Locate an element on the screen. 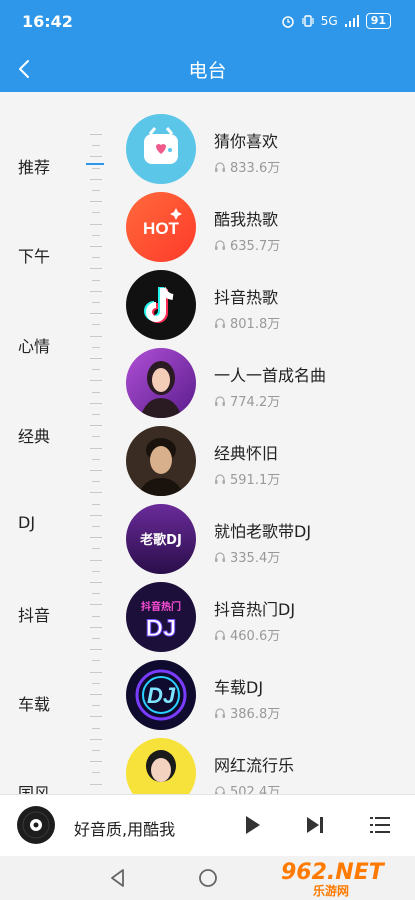 The image size is (415, 900). station-item: 一人一首成名曲 774.2万 is located at coordinates (262, 387).